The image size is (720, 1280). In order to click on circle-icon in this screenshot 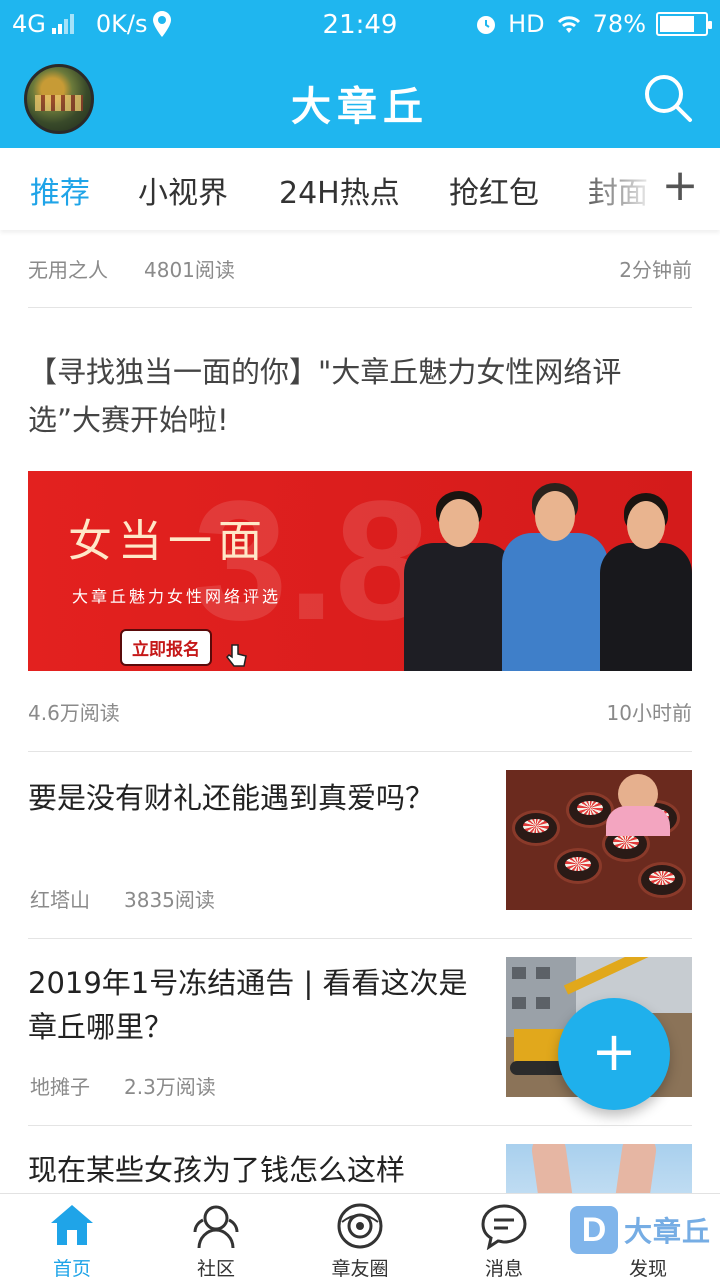, I will do `click(360, 1226)`.